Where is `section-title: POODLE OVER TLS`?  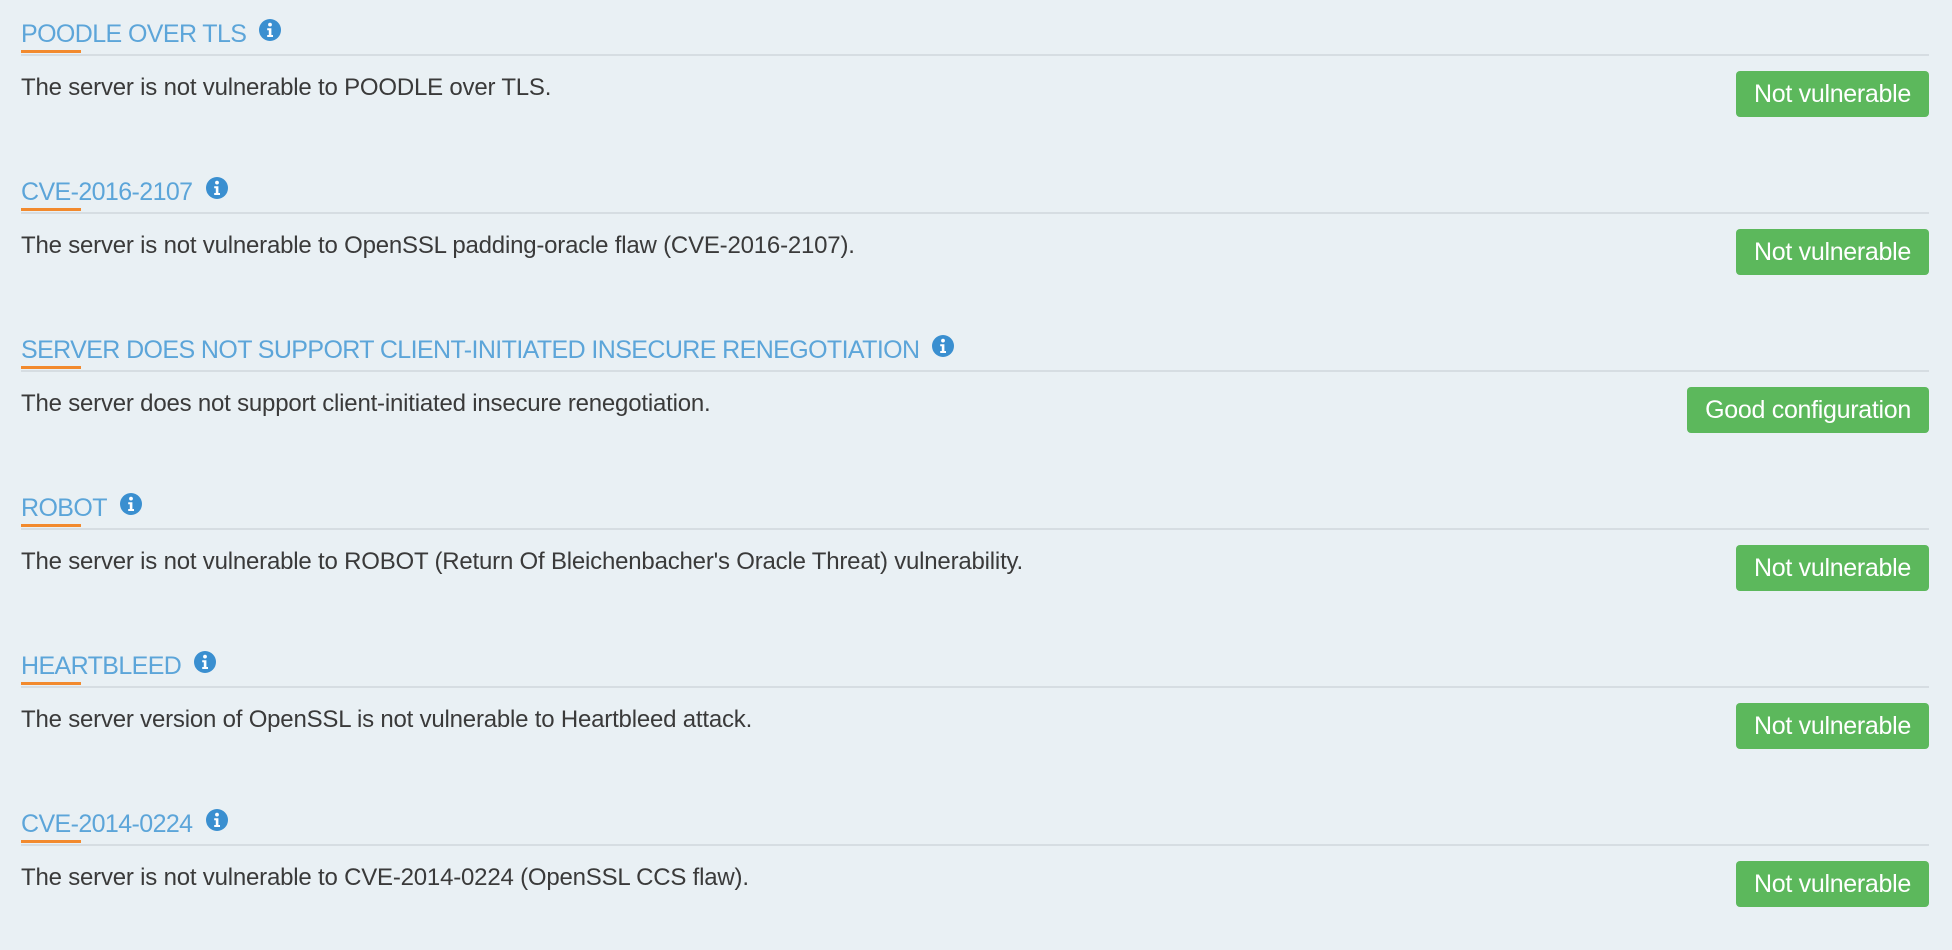 section-title: POODLE OVER TLS is located at coordinates (134, 33).